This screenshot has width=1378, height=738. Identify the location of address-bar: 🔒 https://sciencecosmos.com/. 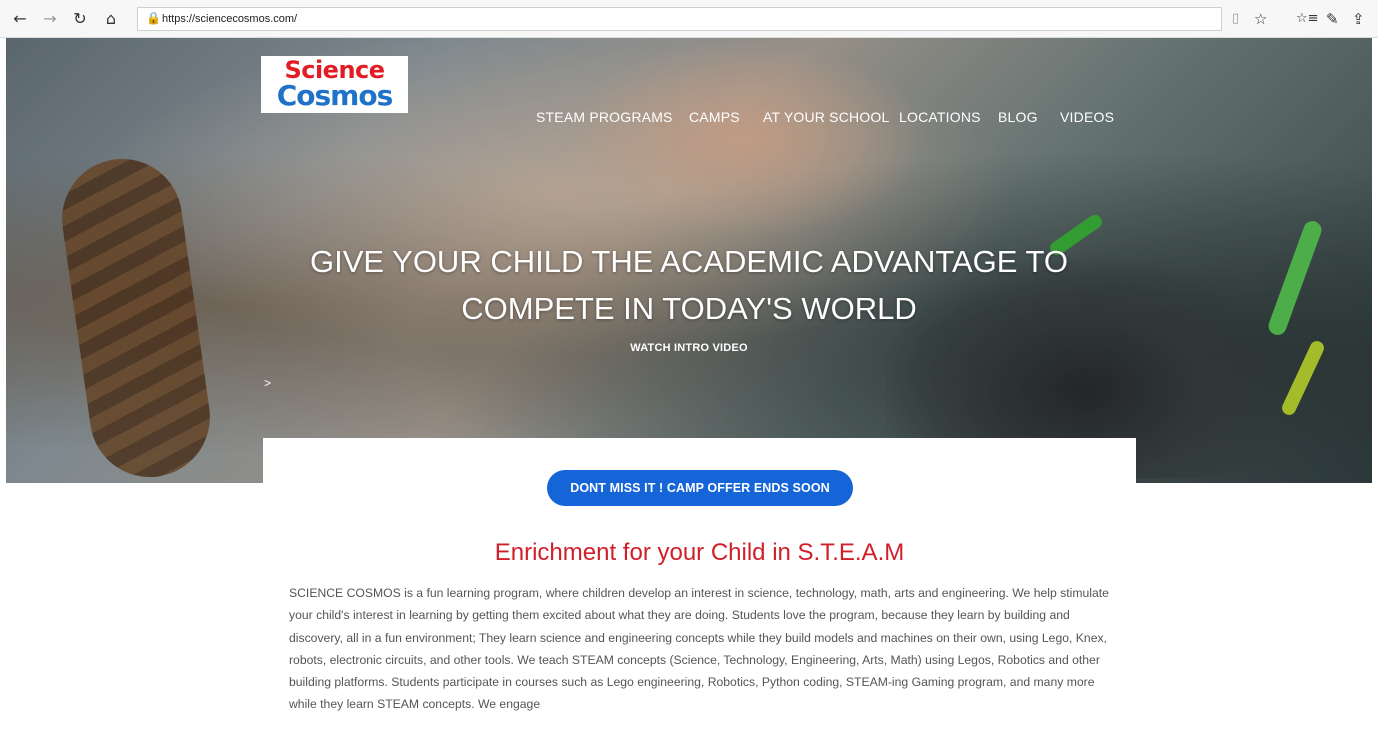
(679, 19).